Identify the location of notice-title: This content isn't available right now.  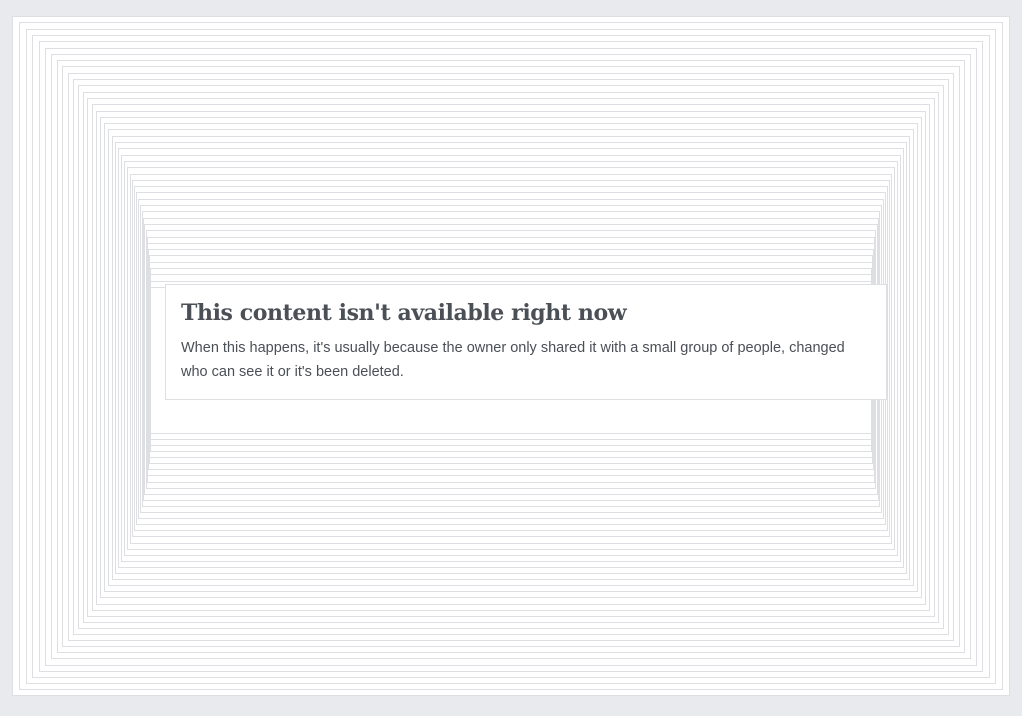
(404, 313).